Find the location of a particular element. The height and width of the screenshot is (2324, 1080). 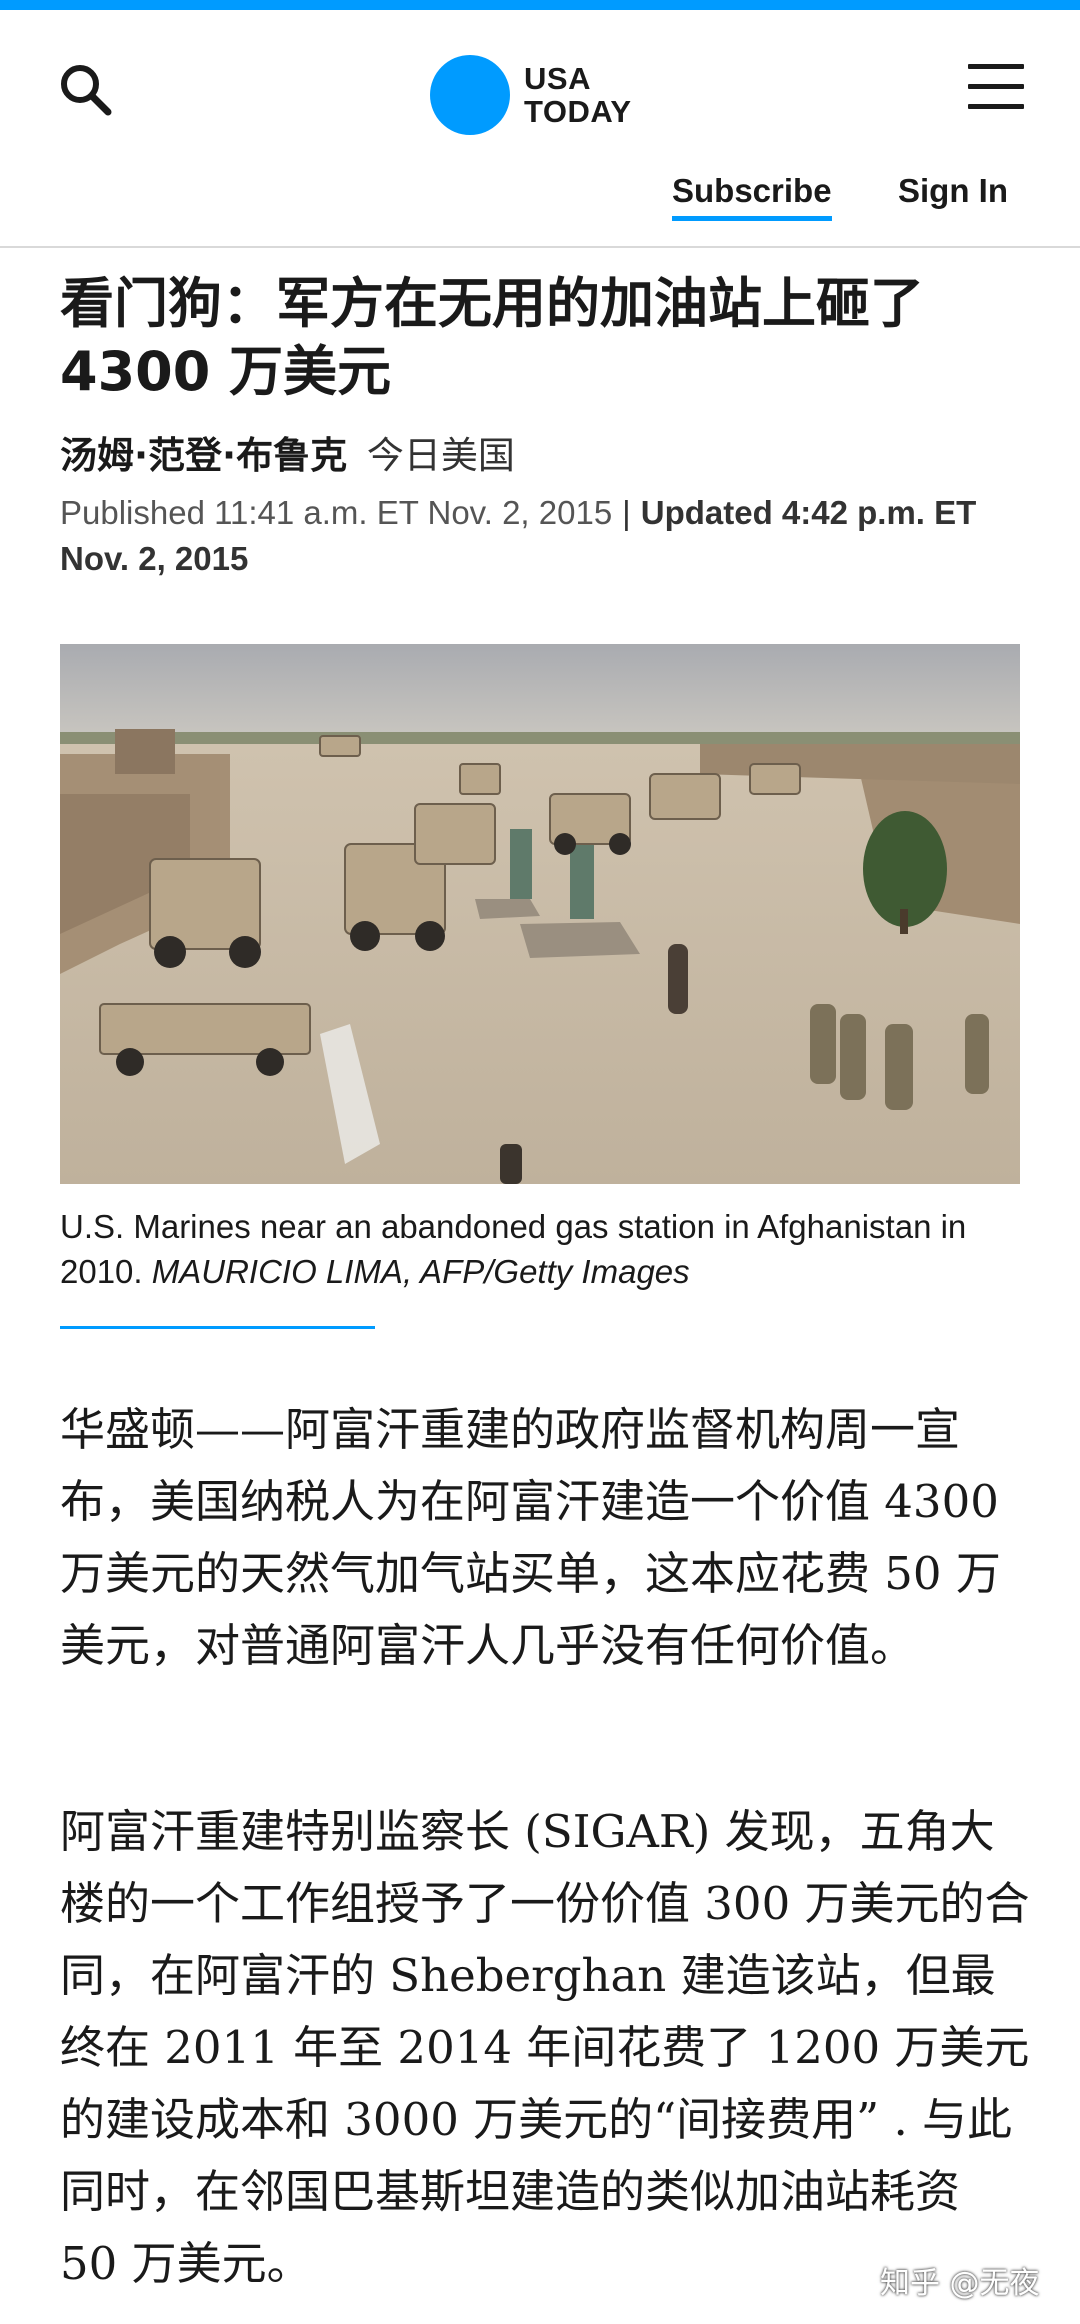

outlet-name: 今日美国 is located at coordinates (440, 455).